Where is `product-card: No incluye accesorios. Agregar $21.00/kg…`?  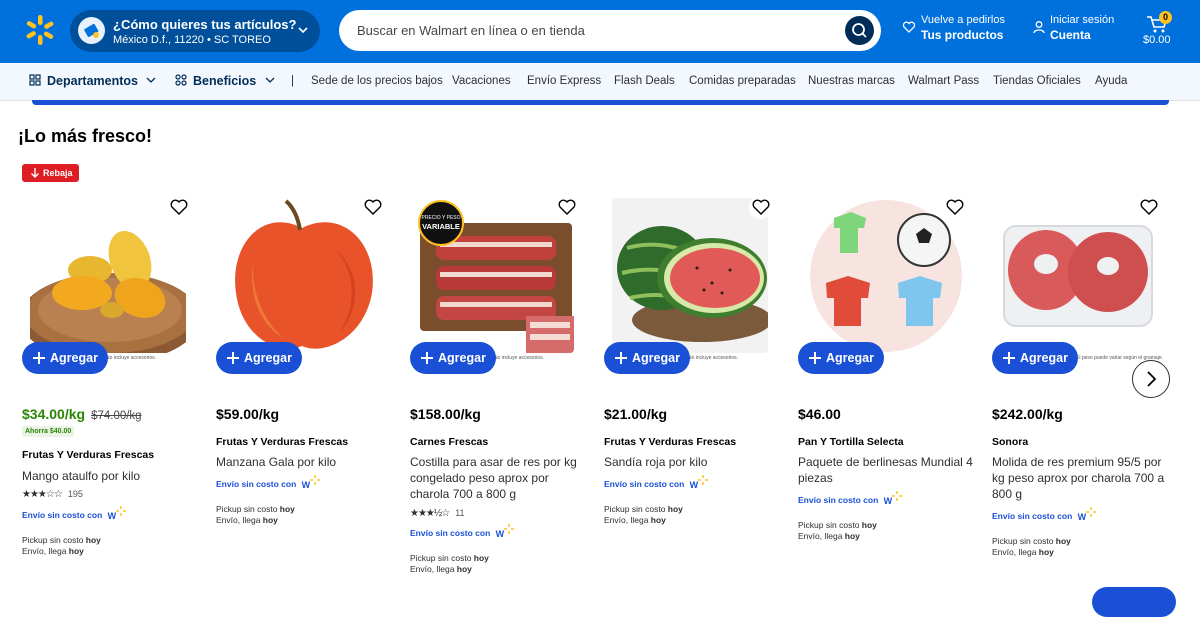
product-card: No incluye accesorios. Agregar $21.00/kg… is located at coordinates (694, 395).